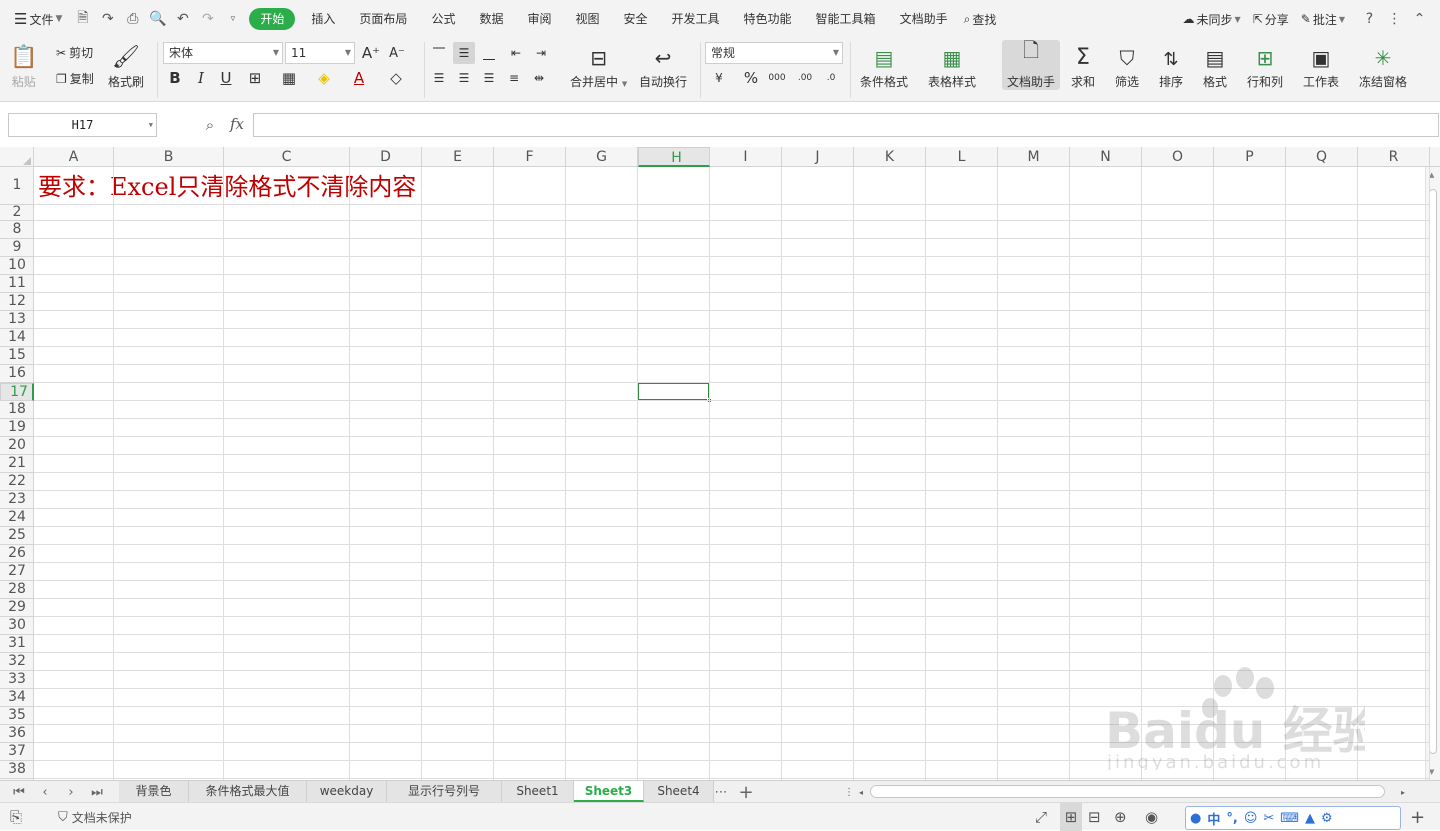 This screenshot has width=1440, height=831. I want to click on row-header-8: 8, so click(17, 230).